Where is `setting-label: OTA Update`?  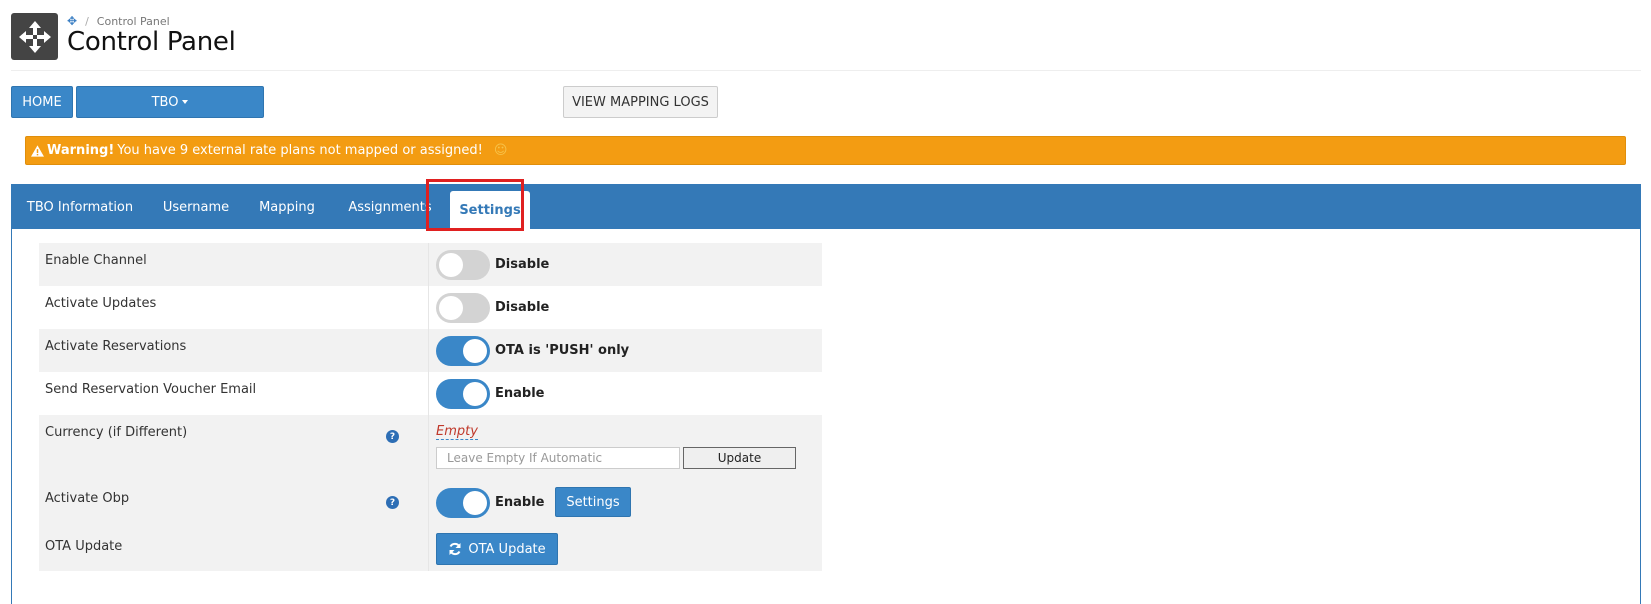
setting-label: OTA Update is located at coordinates (234, 548).